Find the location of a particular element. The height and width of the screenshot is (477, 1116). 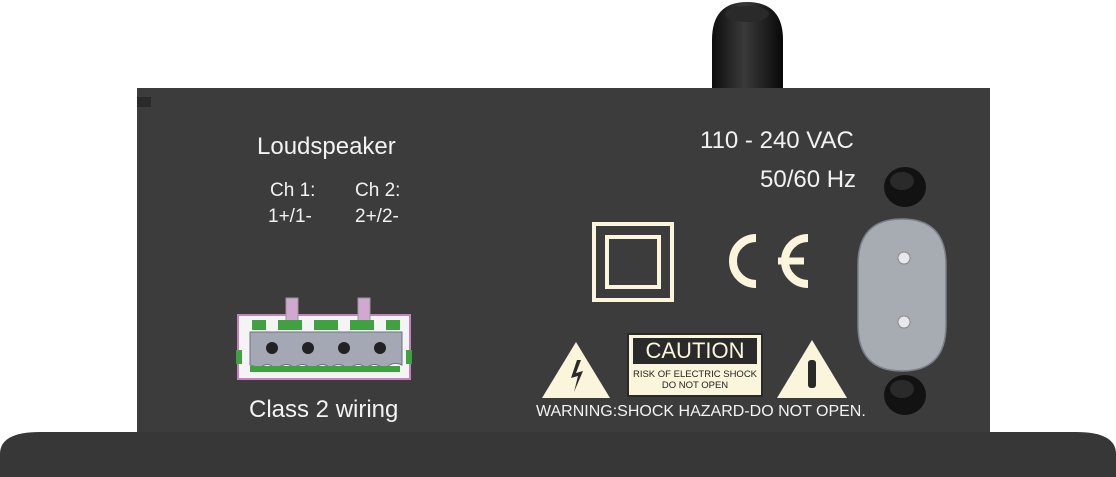

ch1-pins: 1+/1- is located at coordinates (290, 216).